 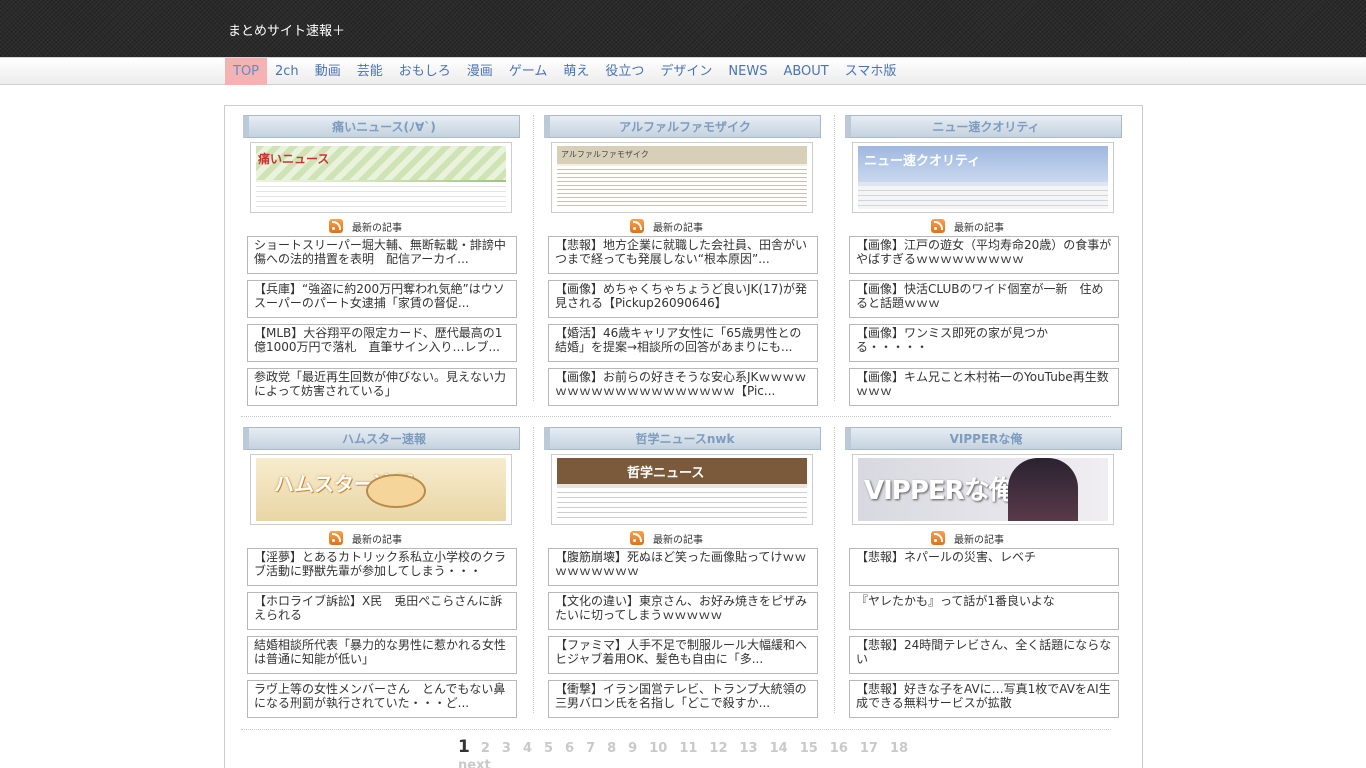 I want to click on article-link: 【悲報】ネパールの災害、レベチ, so click(x=984, y=567).